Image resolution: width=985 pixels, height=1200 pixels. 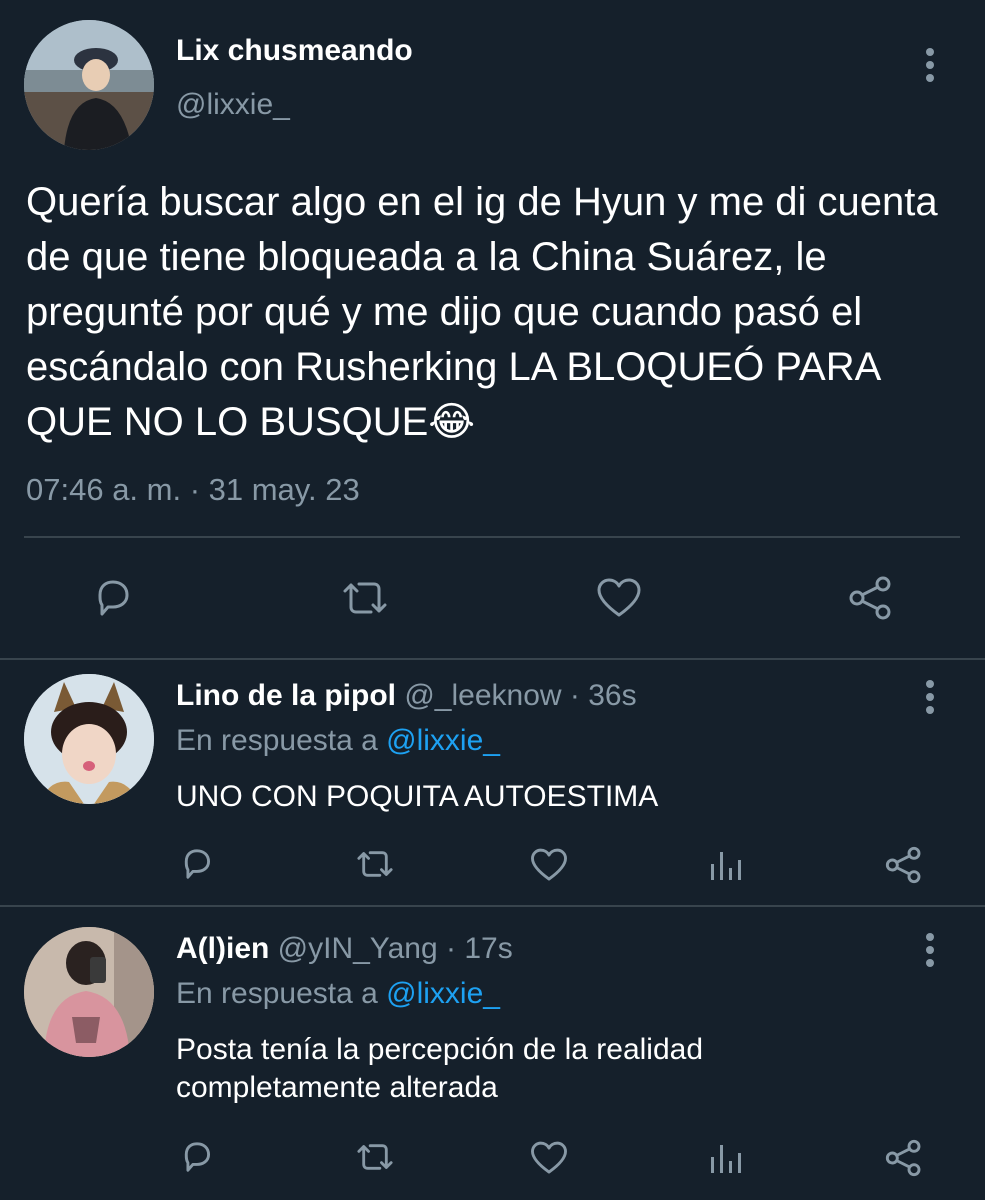 What do you see at coordinates (294, 51) in the screenshot?
I see `display-name: Lix chusmeando` at bounding box center [294, 51].